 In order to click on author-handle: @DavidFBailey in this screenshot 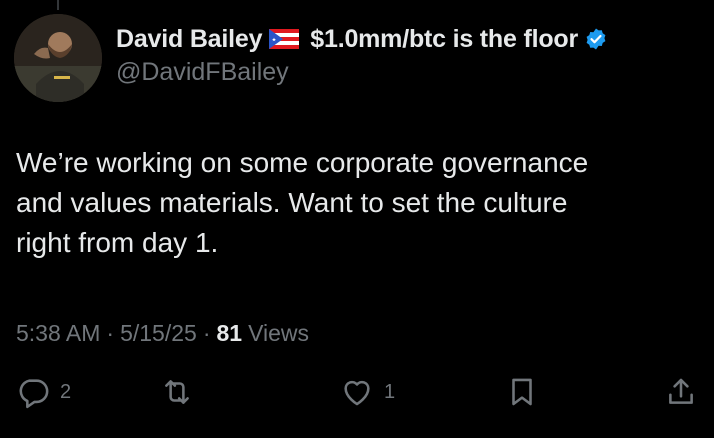, I will do `click(202, 72)`.